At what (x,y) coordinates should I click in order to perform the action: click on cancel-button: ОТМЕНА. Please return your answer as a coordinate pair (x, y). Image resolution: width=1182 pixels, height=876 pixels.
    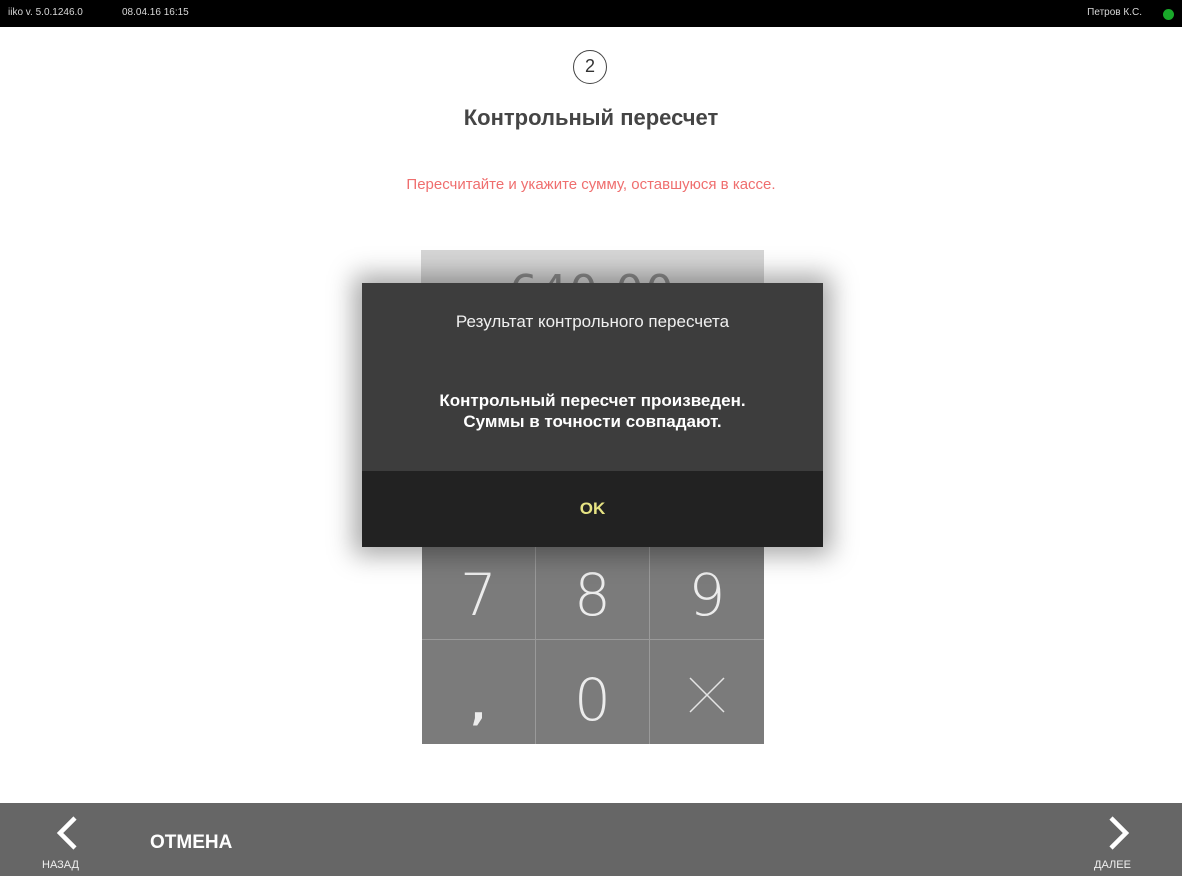
    Looking at the image, I should click on (191, 843).